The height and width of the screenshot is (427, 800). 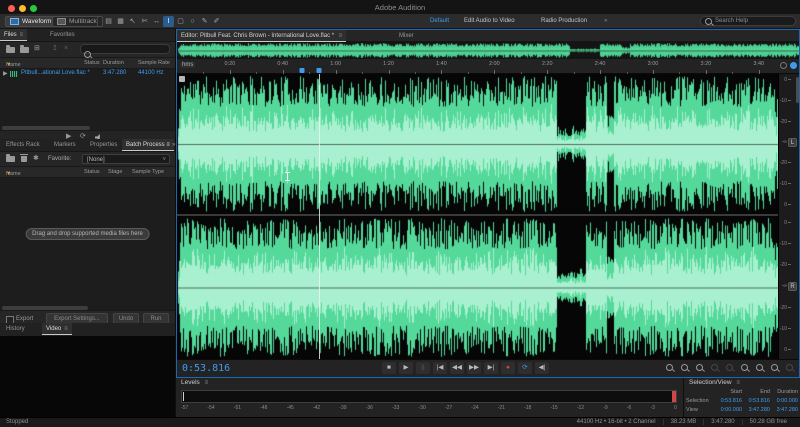 What do you see at coordinates (684, 367) in the screenshot?
I see `zoom-out-button` at bounding box center [684, 367].